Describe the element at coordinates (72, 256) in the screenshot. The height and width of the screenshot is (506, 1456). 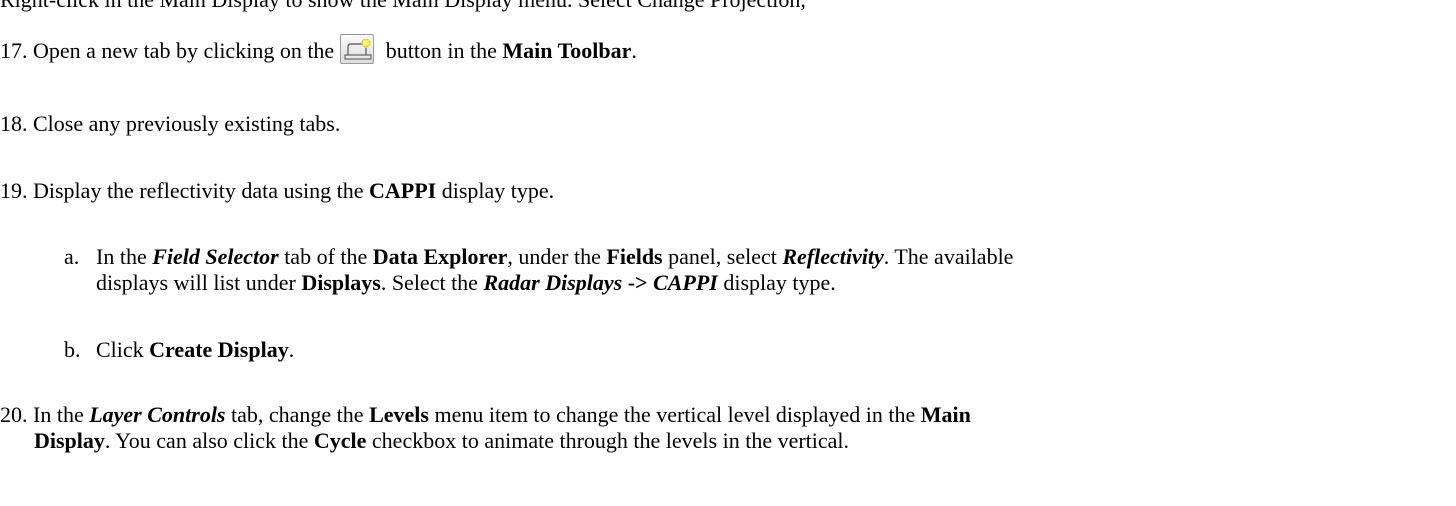
I see `sub-step-marker: a.` at that location.